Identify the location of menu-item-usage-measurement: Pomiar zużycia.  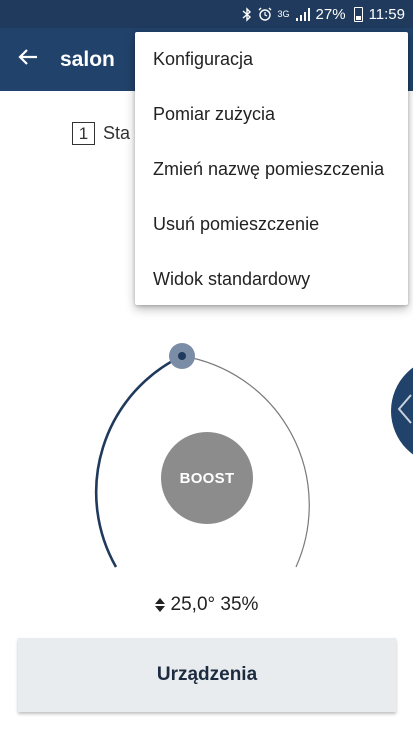
(271, 114).